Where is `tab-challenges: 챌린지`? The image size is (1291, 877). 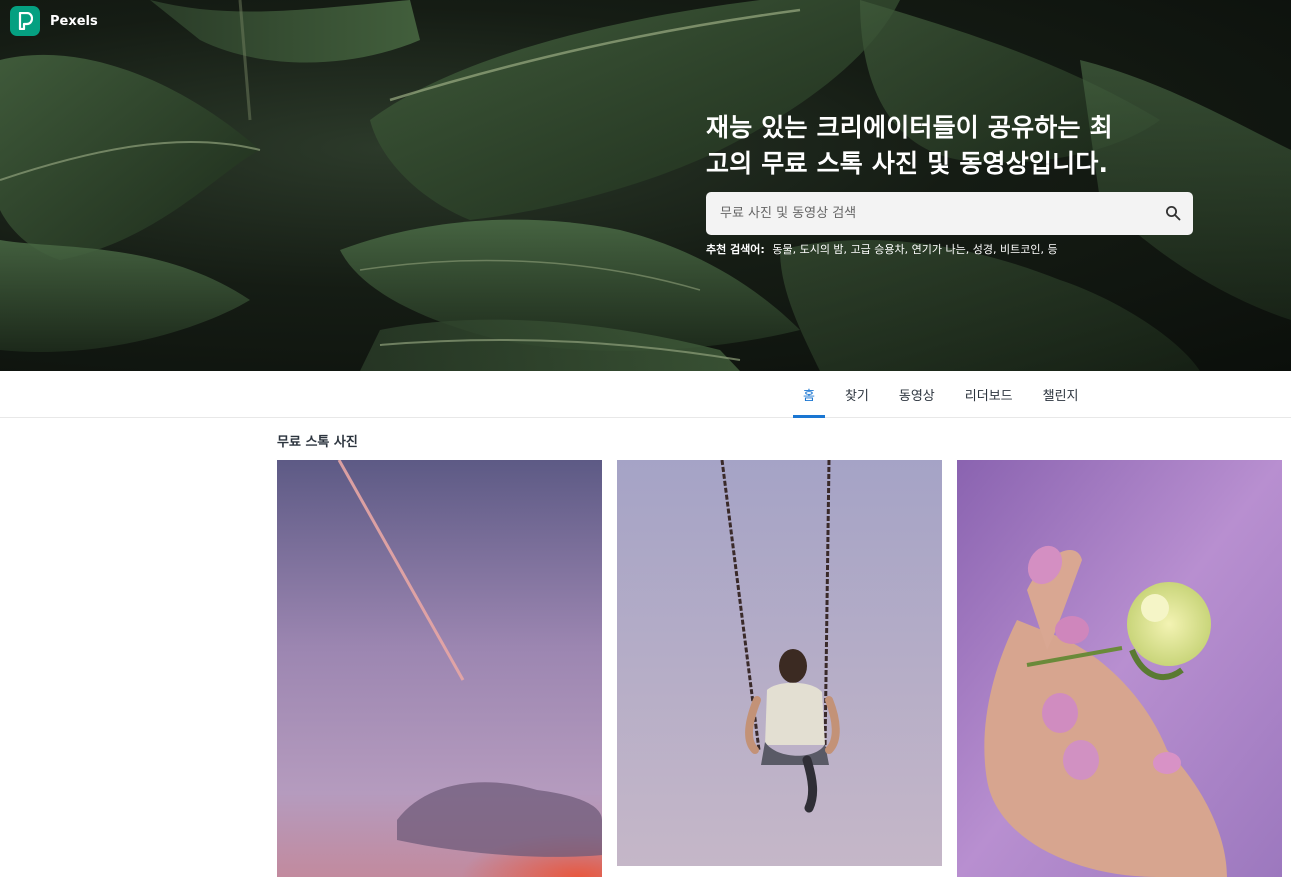
tab-challenges: 챌린지 is located at coordinates (1061, 394).